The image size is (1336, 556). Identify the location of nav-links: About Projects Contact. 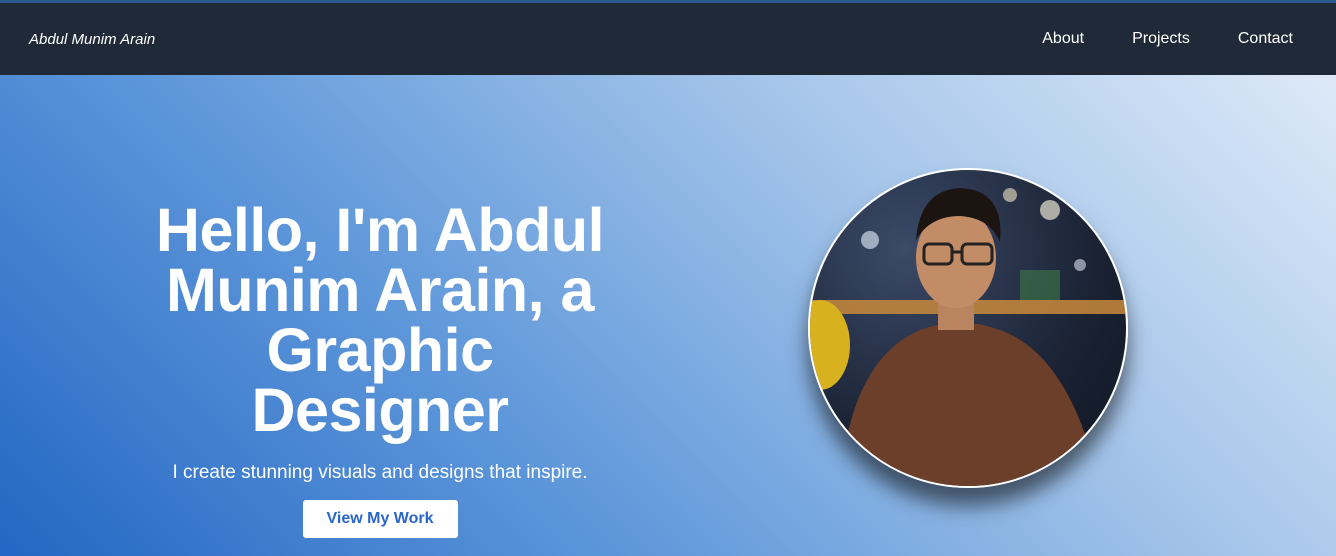
(1143, 39).